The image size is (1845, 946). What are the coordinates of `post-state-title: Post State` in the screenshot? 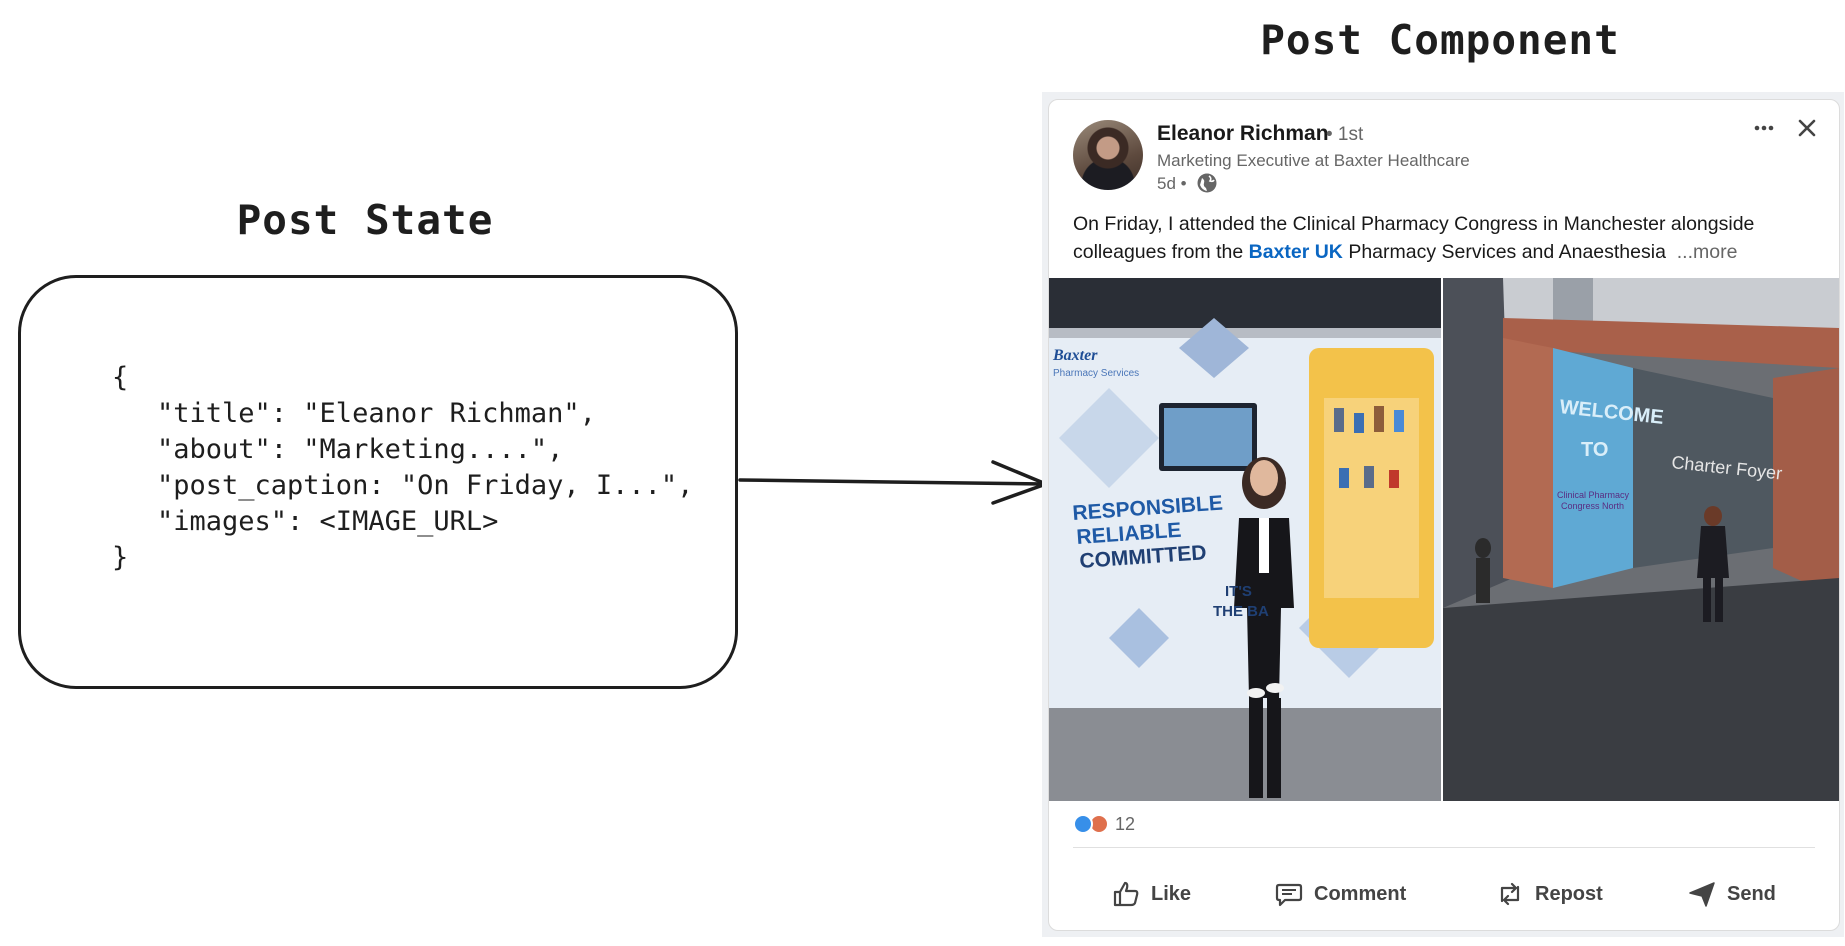 It's located at (365, 220).